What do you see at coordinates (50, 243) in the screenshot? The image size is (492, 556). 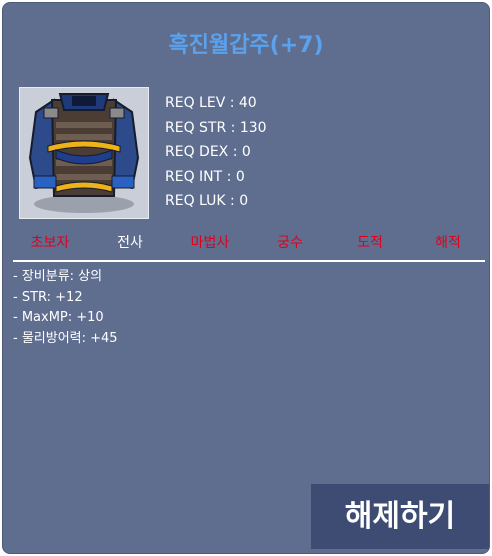 I see `job-beginner: 초보자` at bounding box center [50, 243].